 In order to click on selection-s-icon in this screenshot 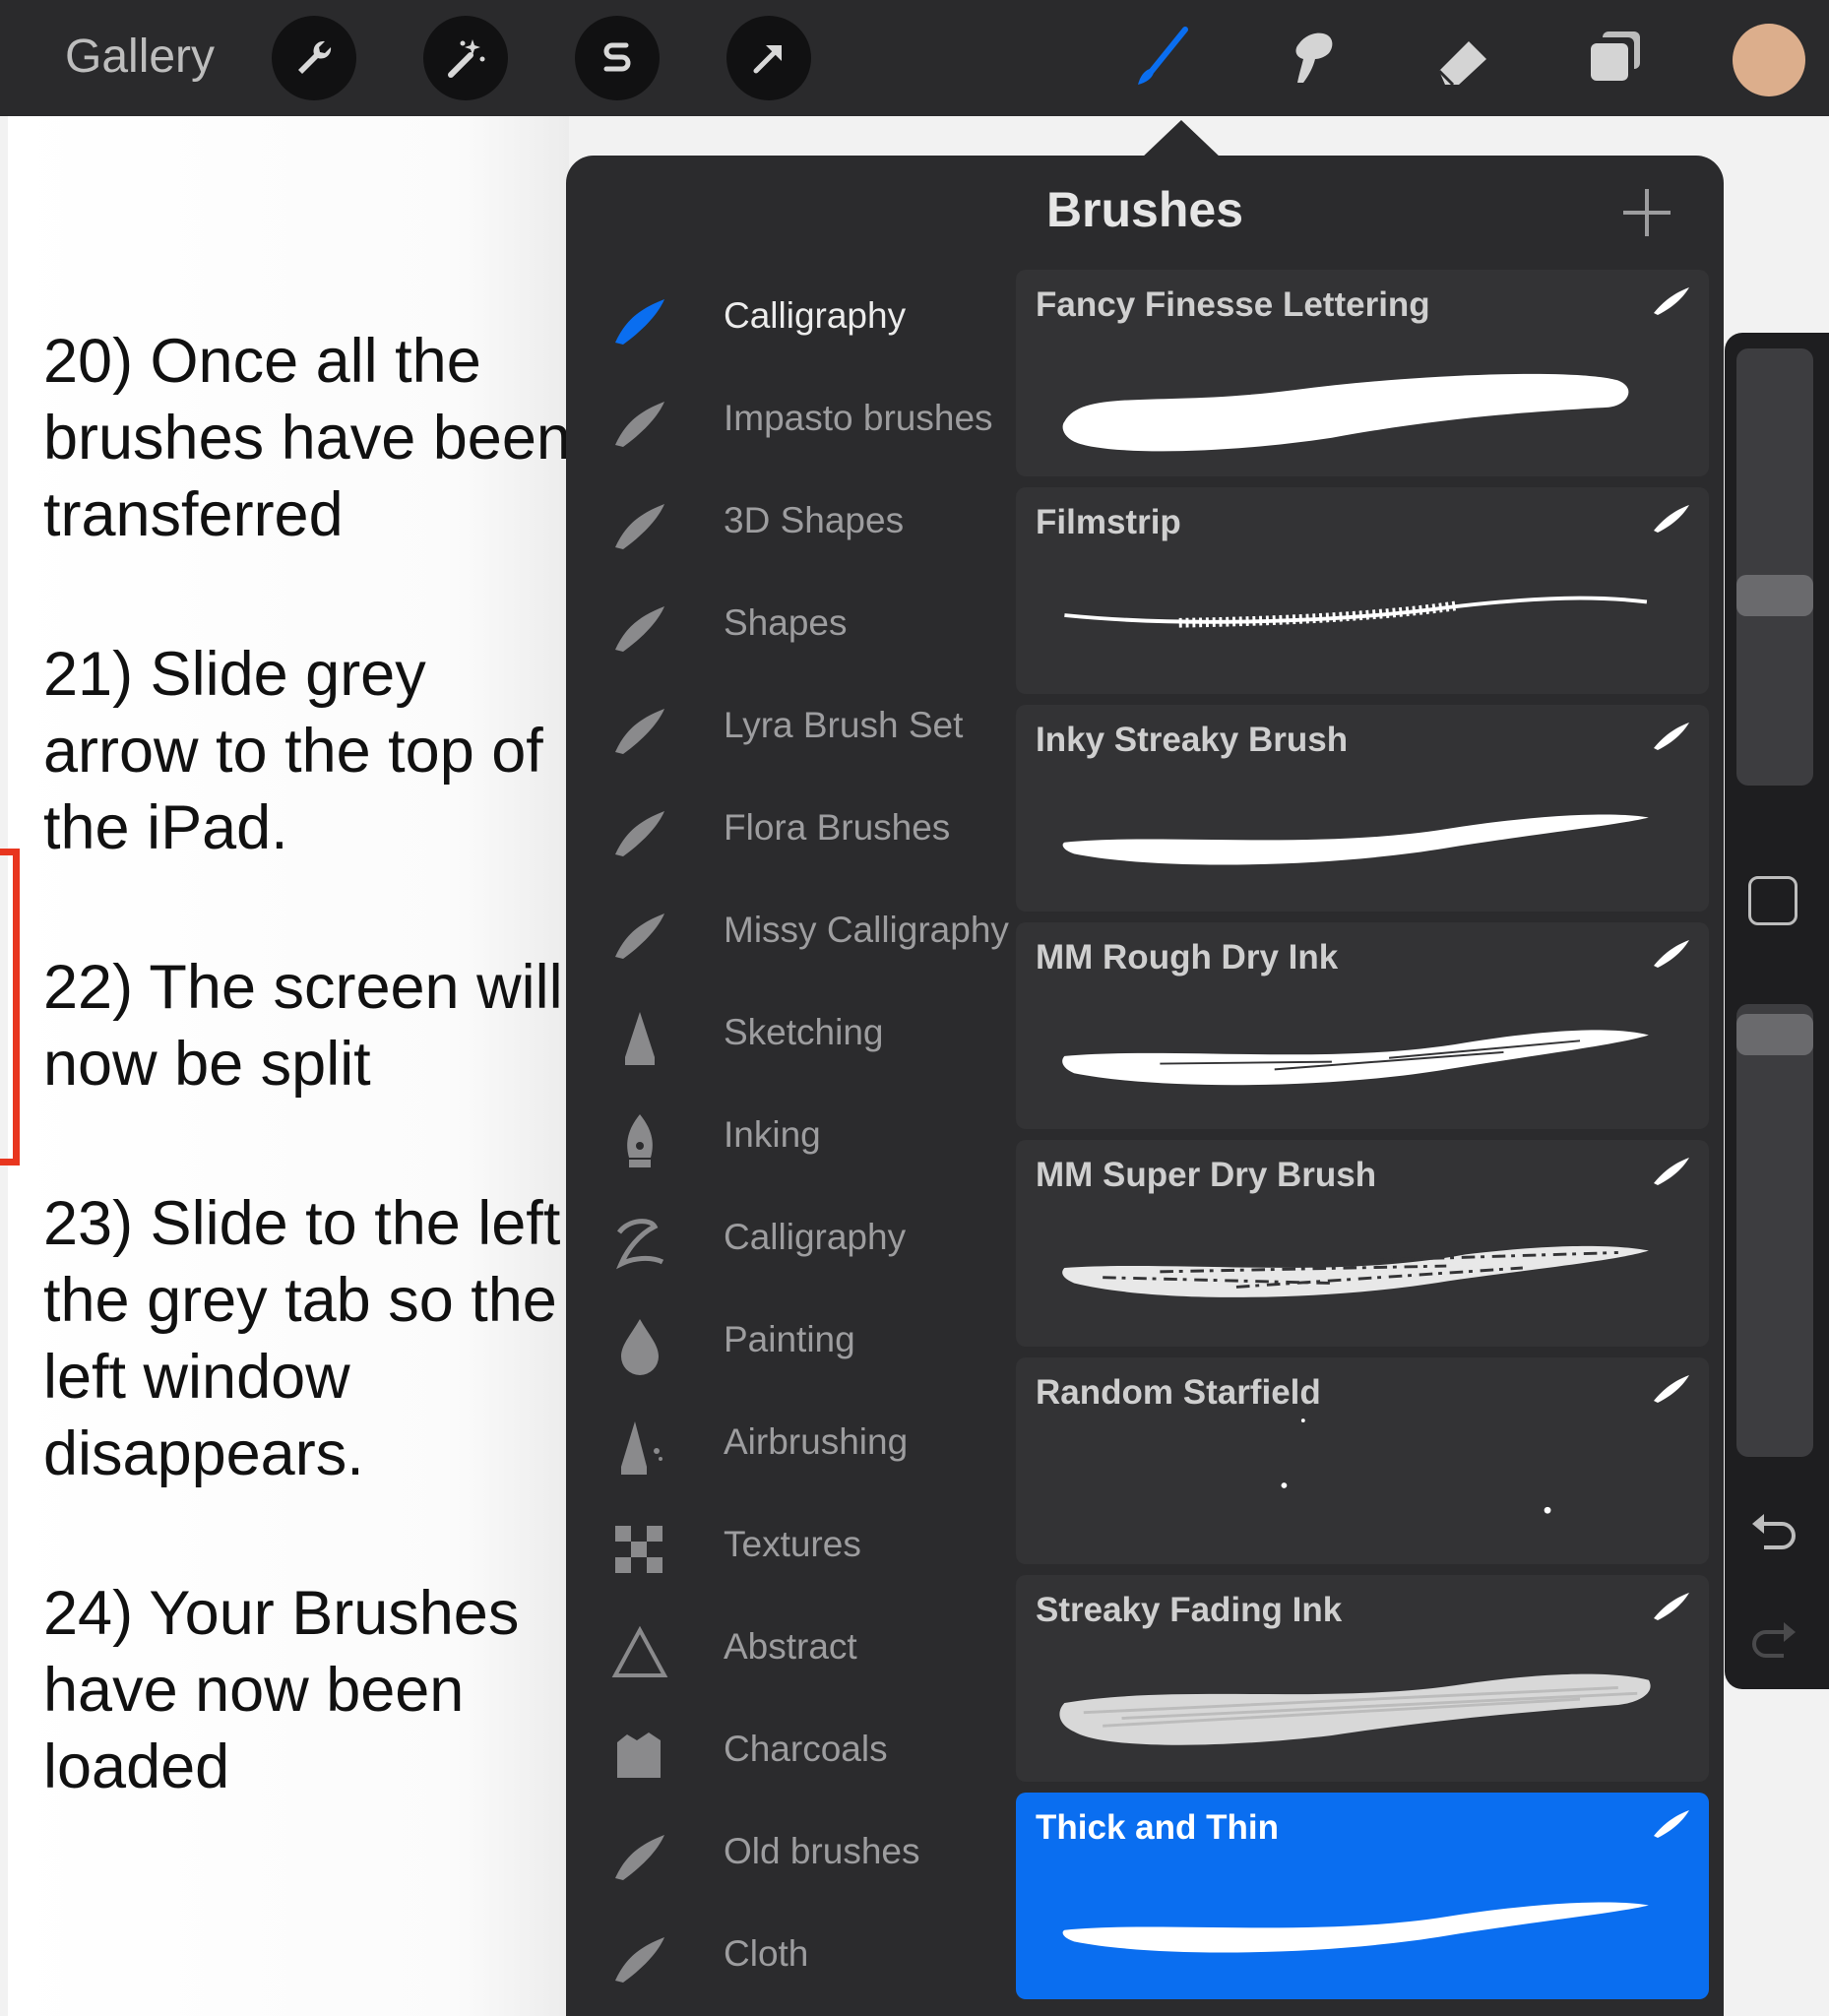, I will do `click(617, 58)`.